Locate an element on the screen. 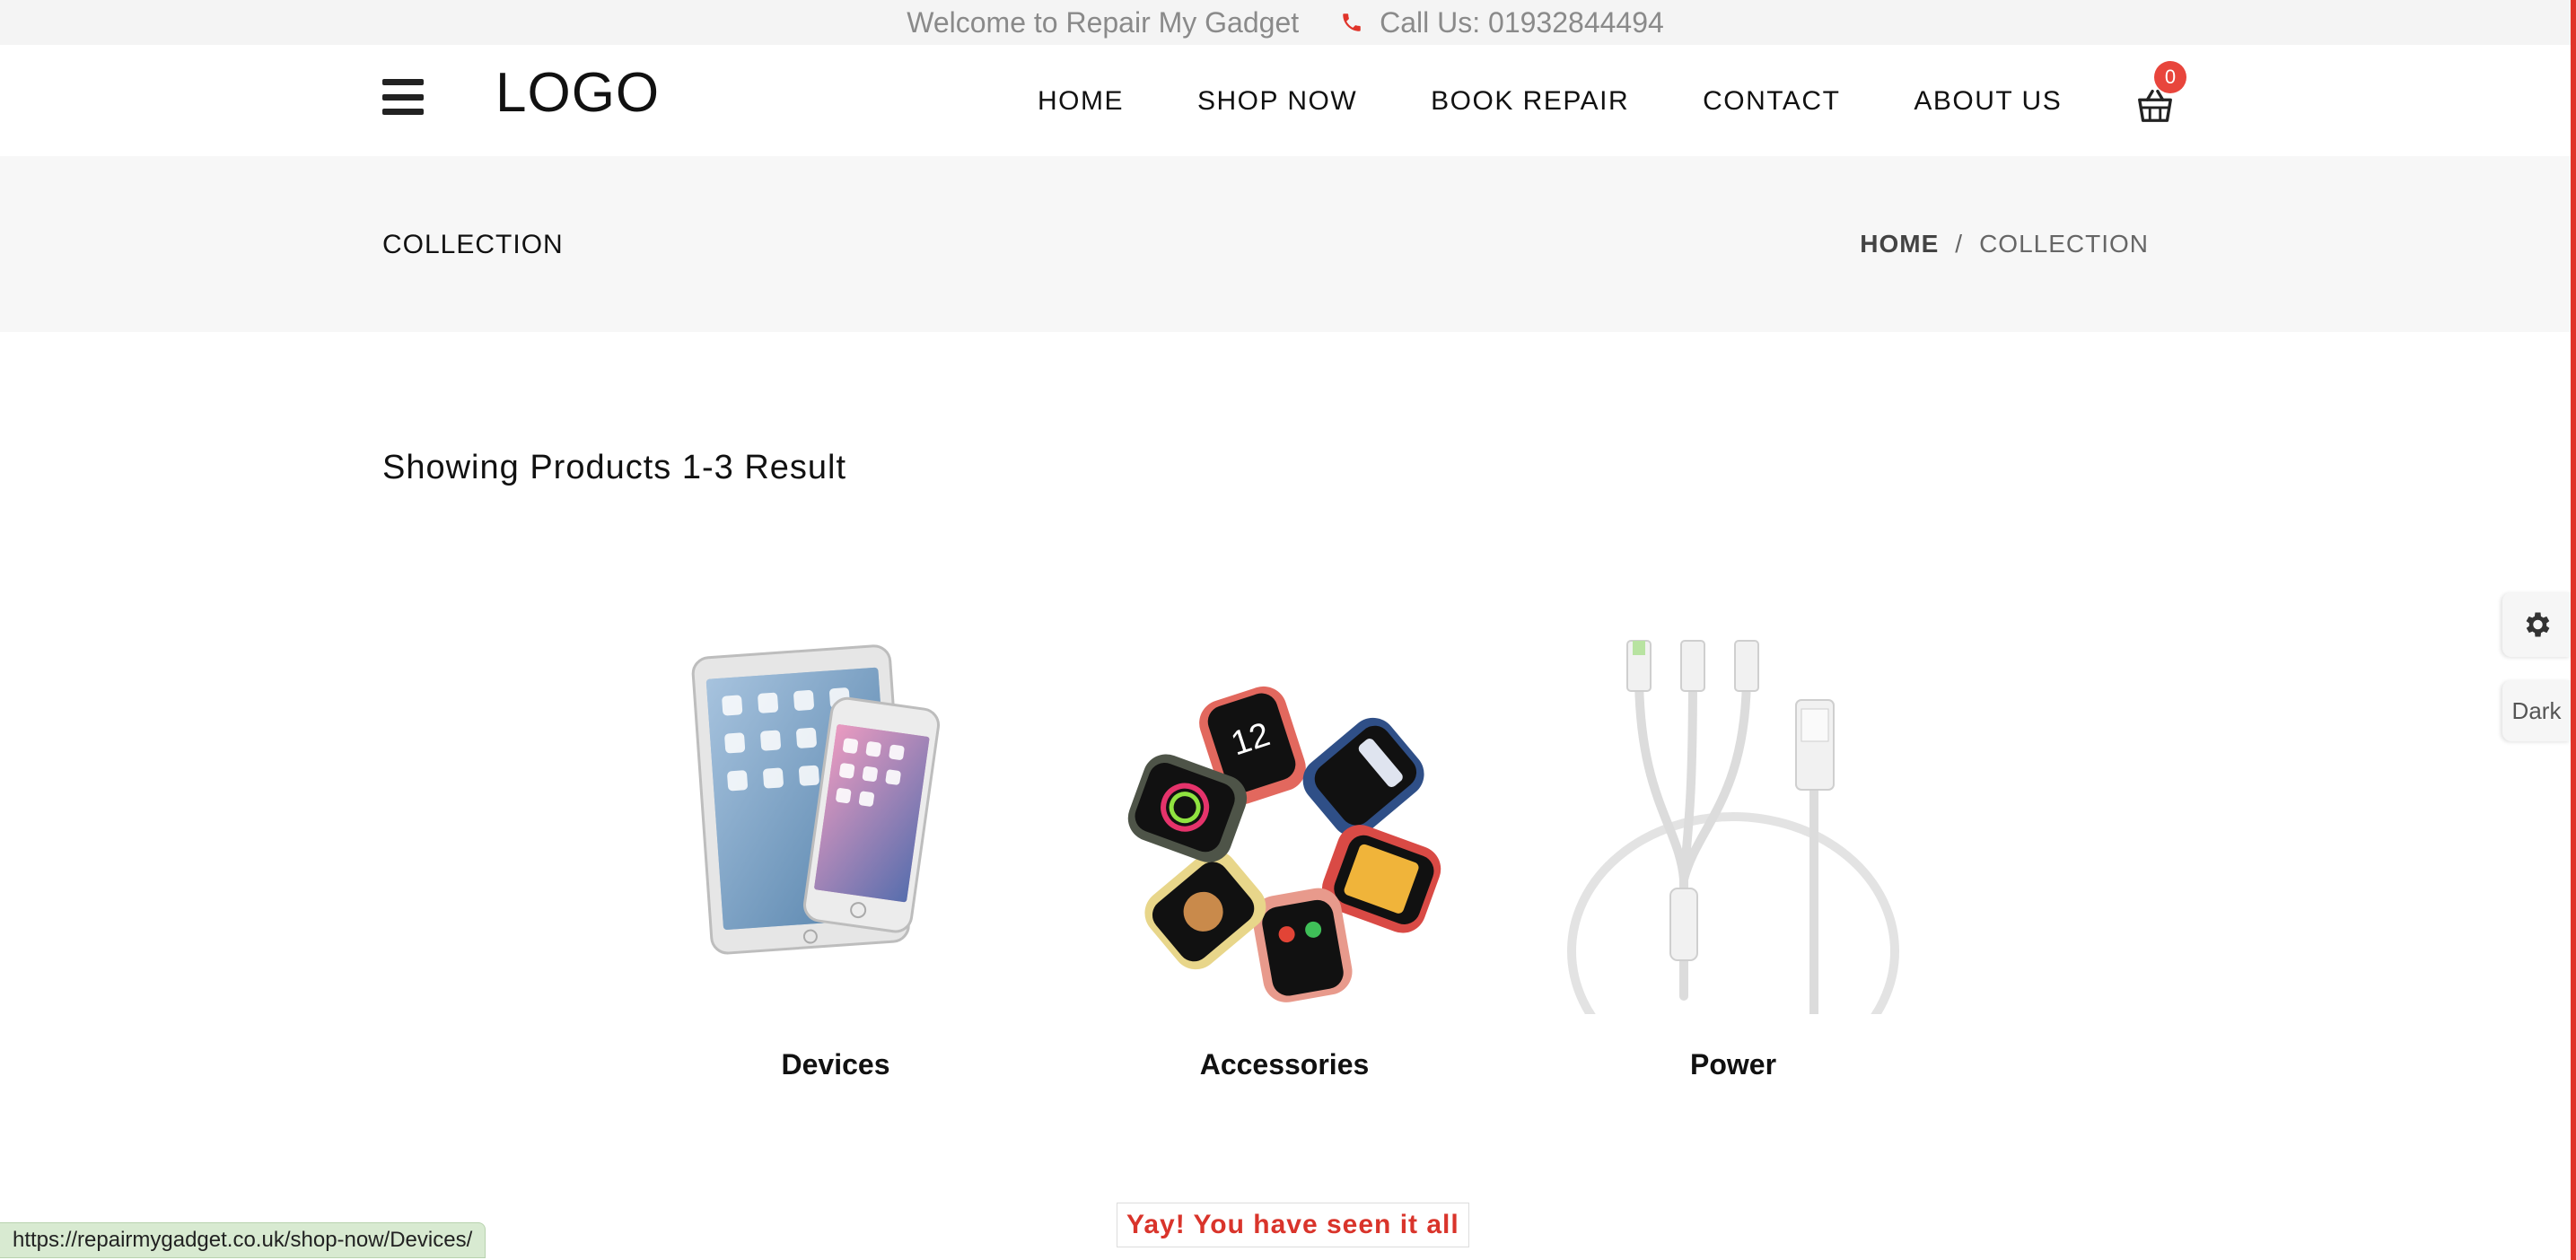 Image resolution: width=2576 pixels, height=1260 pixels. devices-image is located at coordinates (835, 817).